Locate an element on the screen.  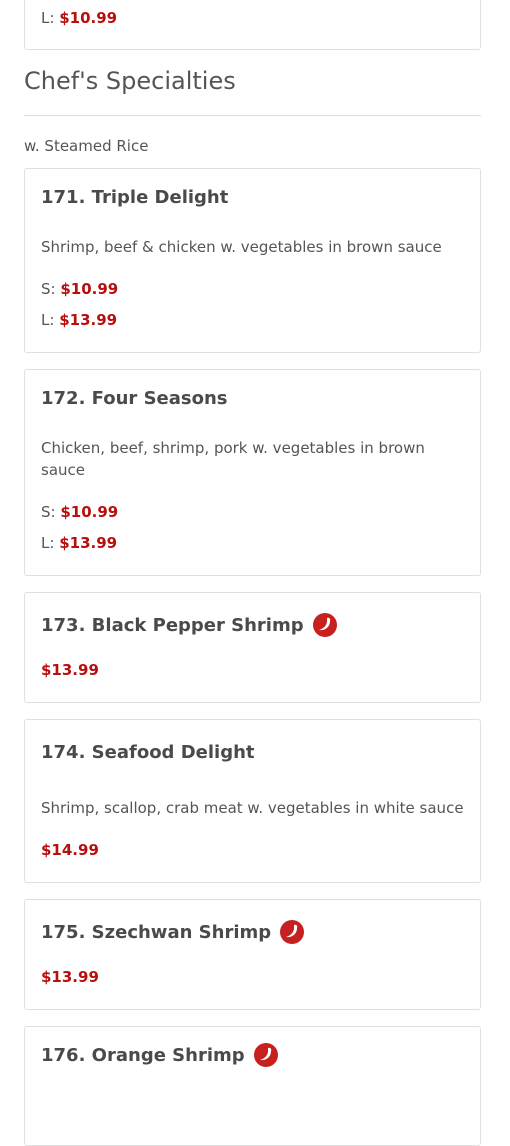
item-name: 176. Orange Shrimp is located at coordinates (143, 1055).